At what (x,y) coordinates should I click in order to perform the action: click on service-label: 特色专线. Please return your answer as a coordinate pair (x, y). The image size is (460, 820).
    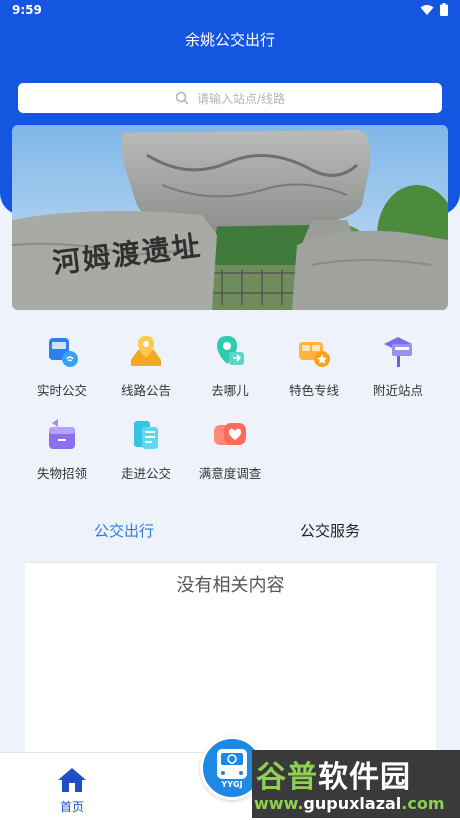
    Looking at the image, I should click on (313, 390).